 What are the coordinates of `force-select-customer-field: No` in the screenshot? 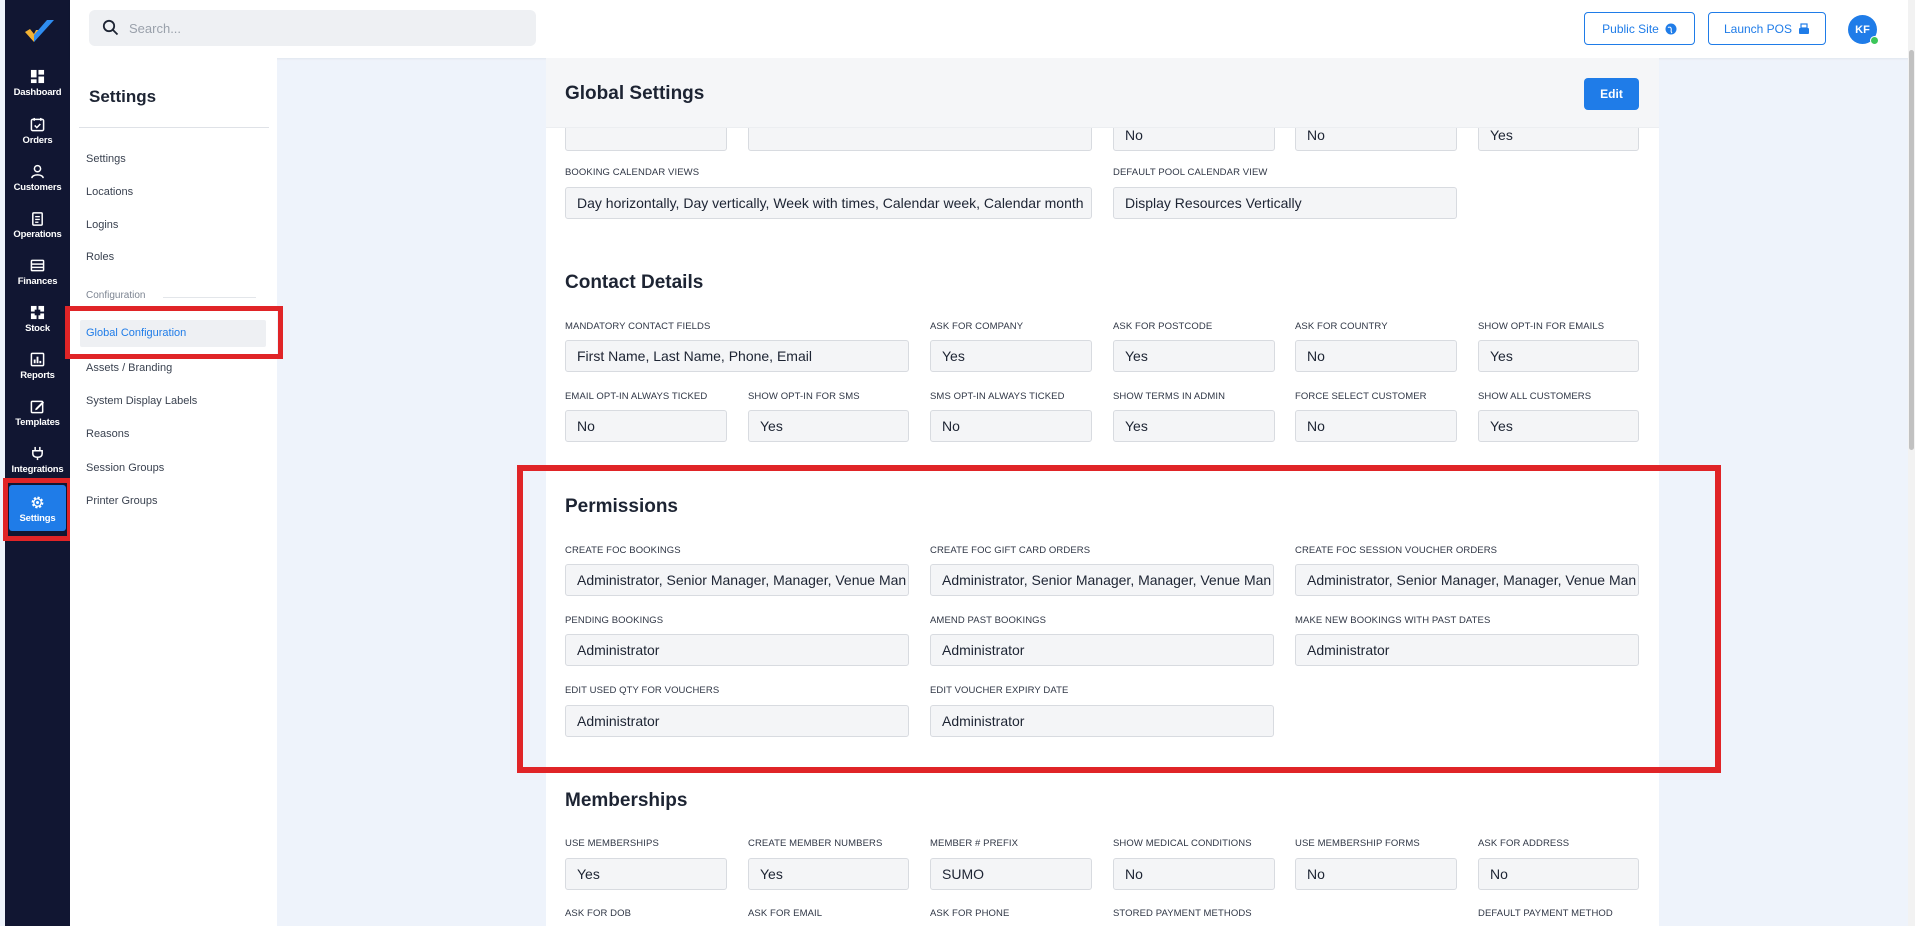 It's located at (1376, 426).